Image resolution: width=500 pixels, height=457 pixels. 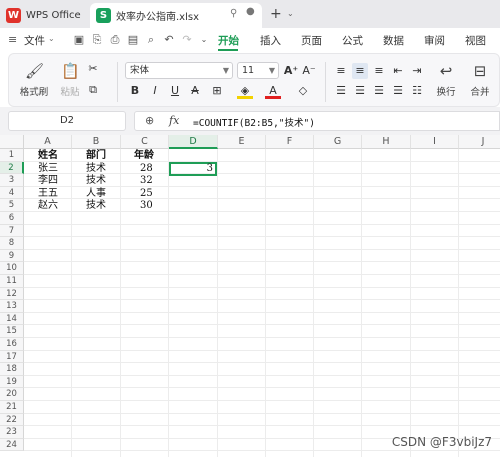 What do you see at coordinates (146, 194) in the screenshot?
I see `cell-c4: 25` at bounding box center [146, 194].